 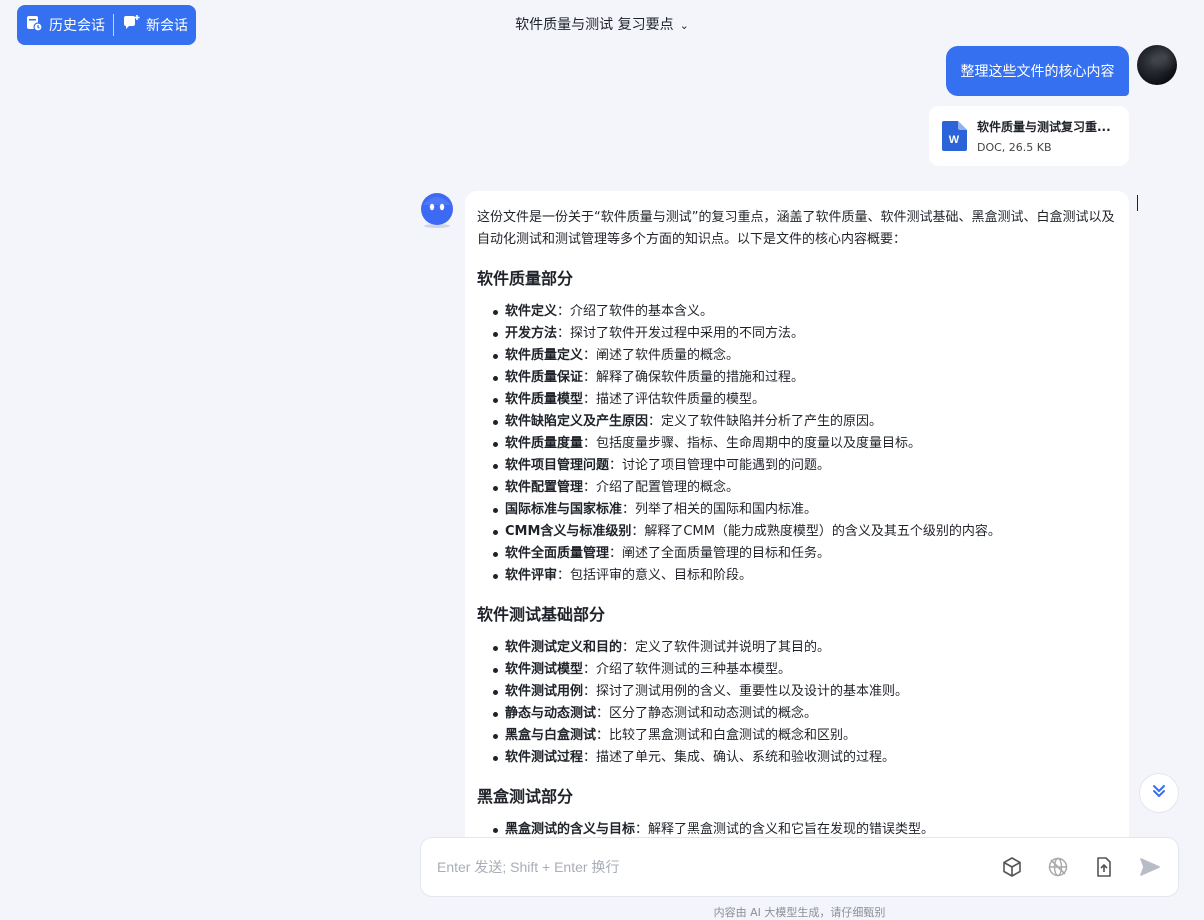 I want to click on attached-file-card: W 软件质量与测试复习重... DOC, 26.5 KB, so click(x=1029, y=136).